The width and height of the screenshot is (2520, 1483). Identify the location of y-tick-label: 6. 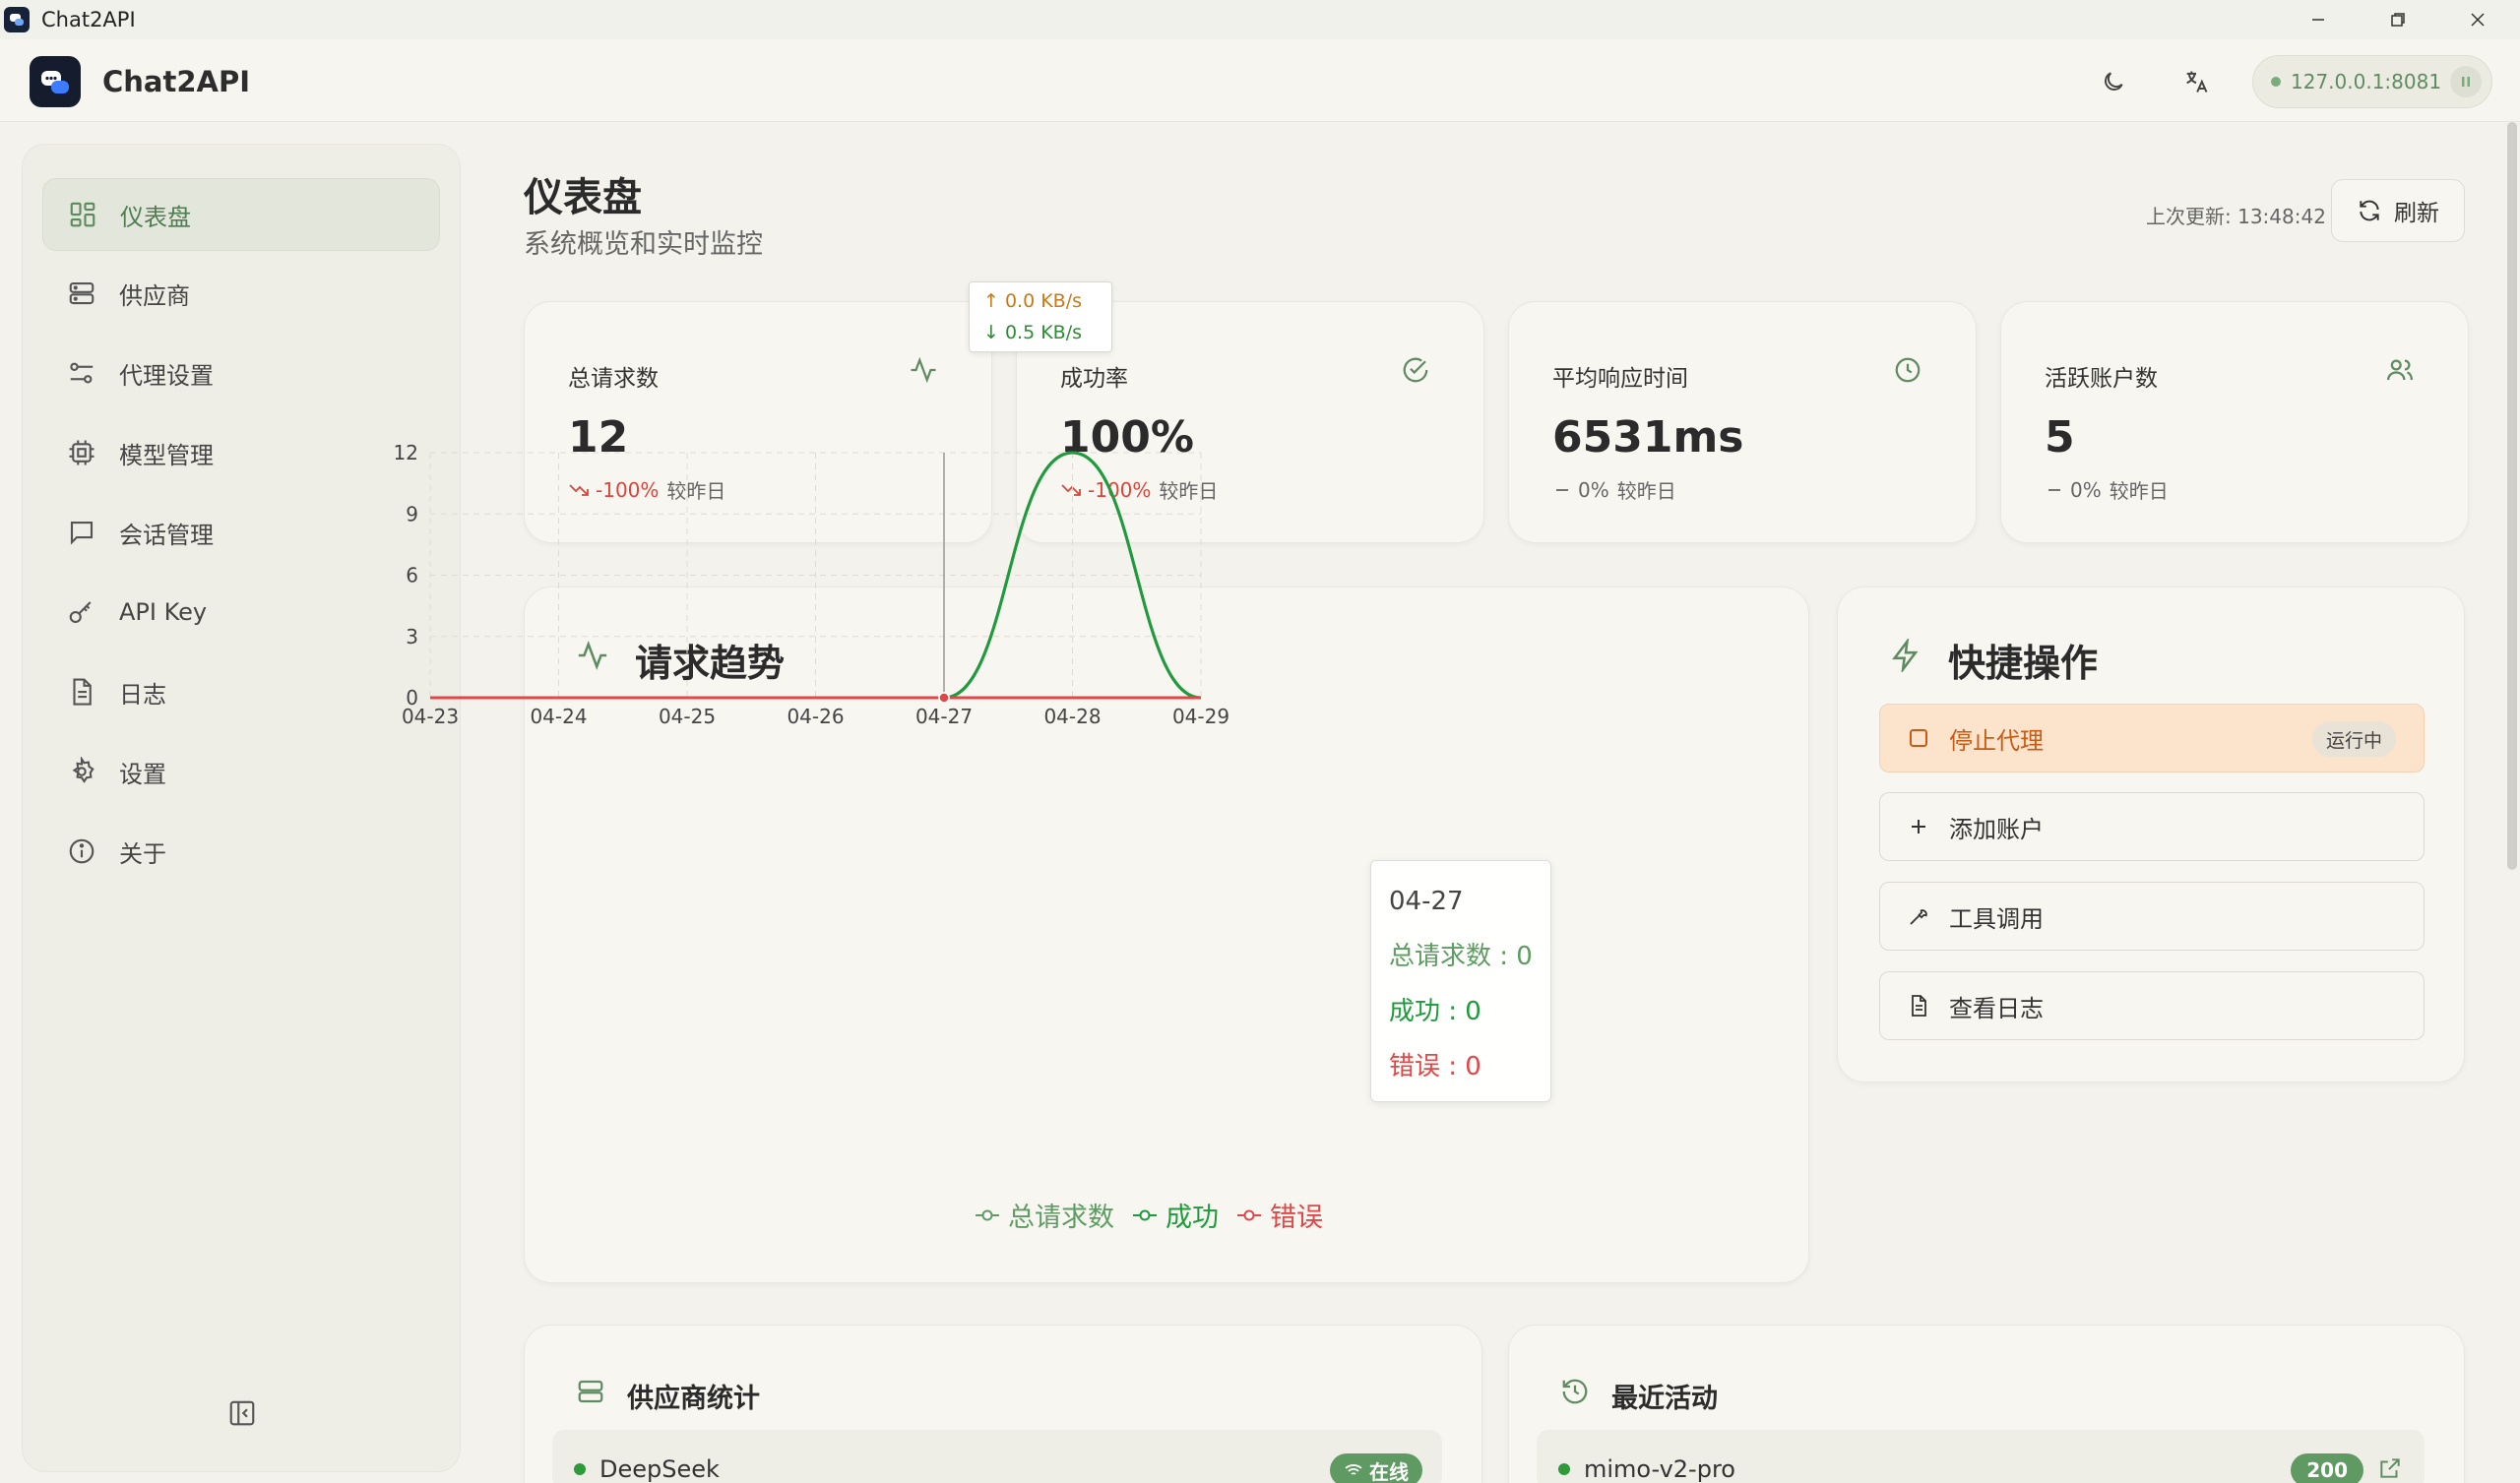
(412, 575).